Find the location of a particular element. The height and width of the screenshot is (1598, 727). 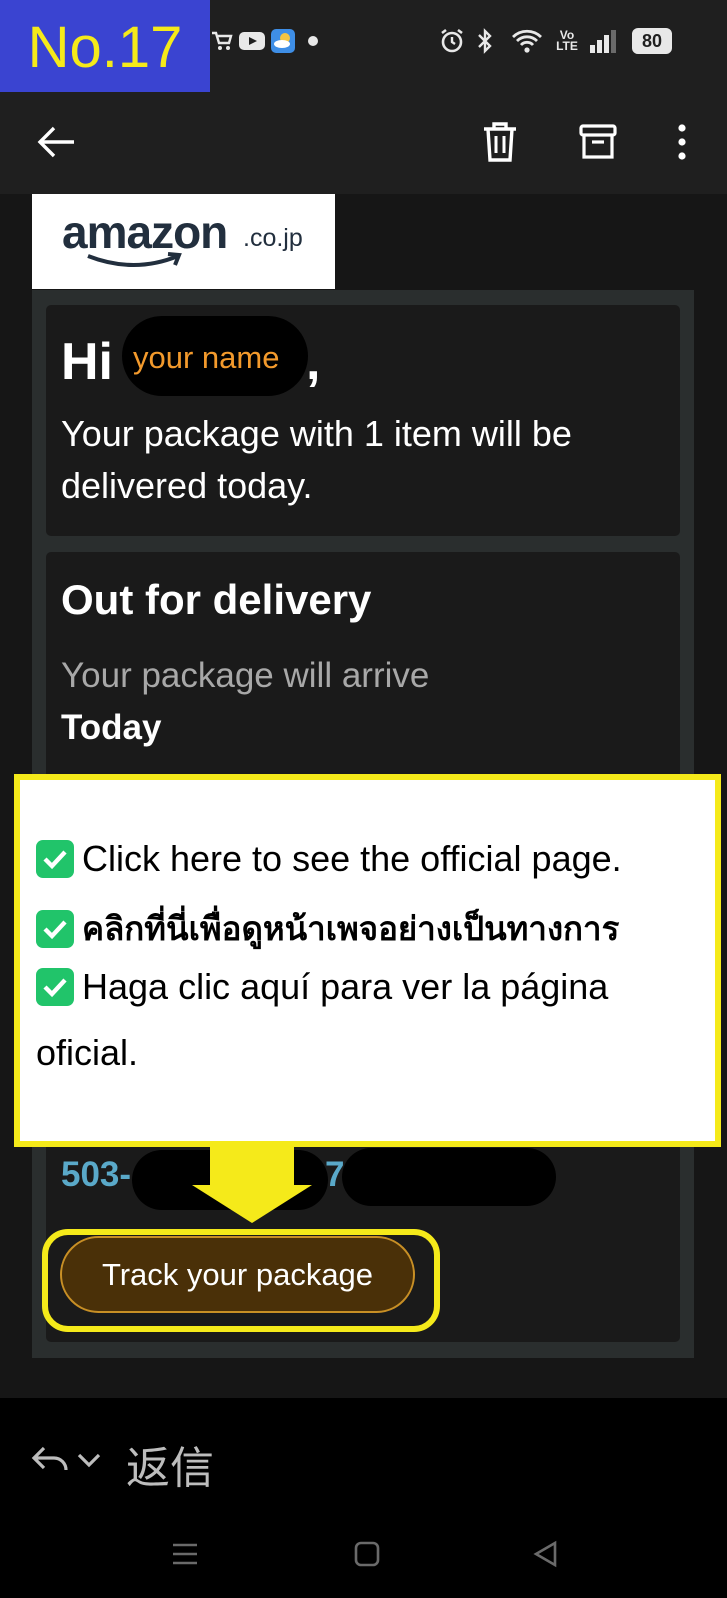

pointer-arrow-head is located at coordinates (252, 1204).